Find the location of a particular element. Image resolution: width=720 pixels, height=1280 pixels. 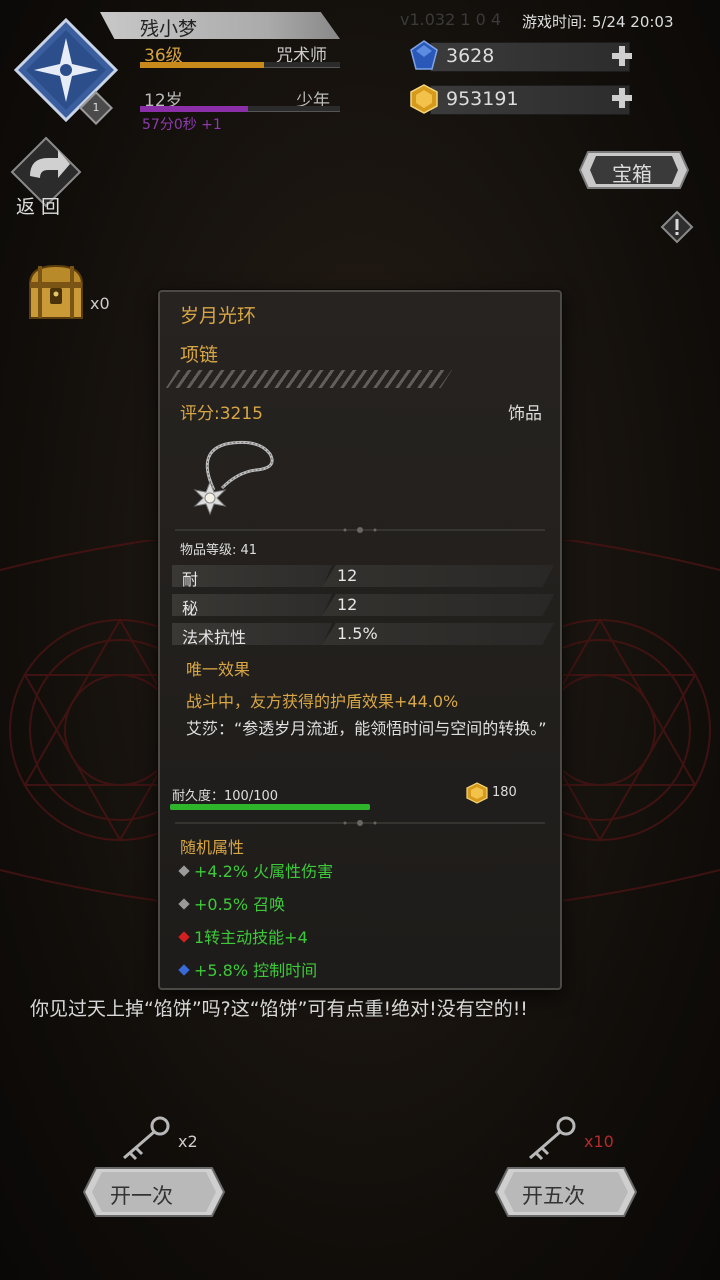

item-level: 物品等级: 41 is located at coordinates (219, 550).